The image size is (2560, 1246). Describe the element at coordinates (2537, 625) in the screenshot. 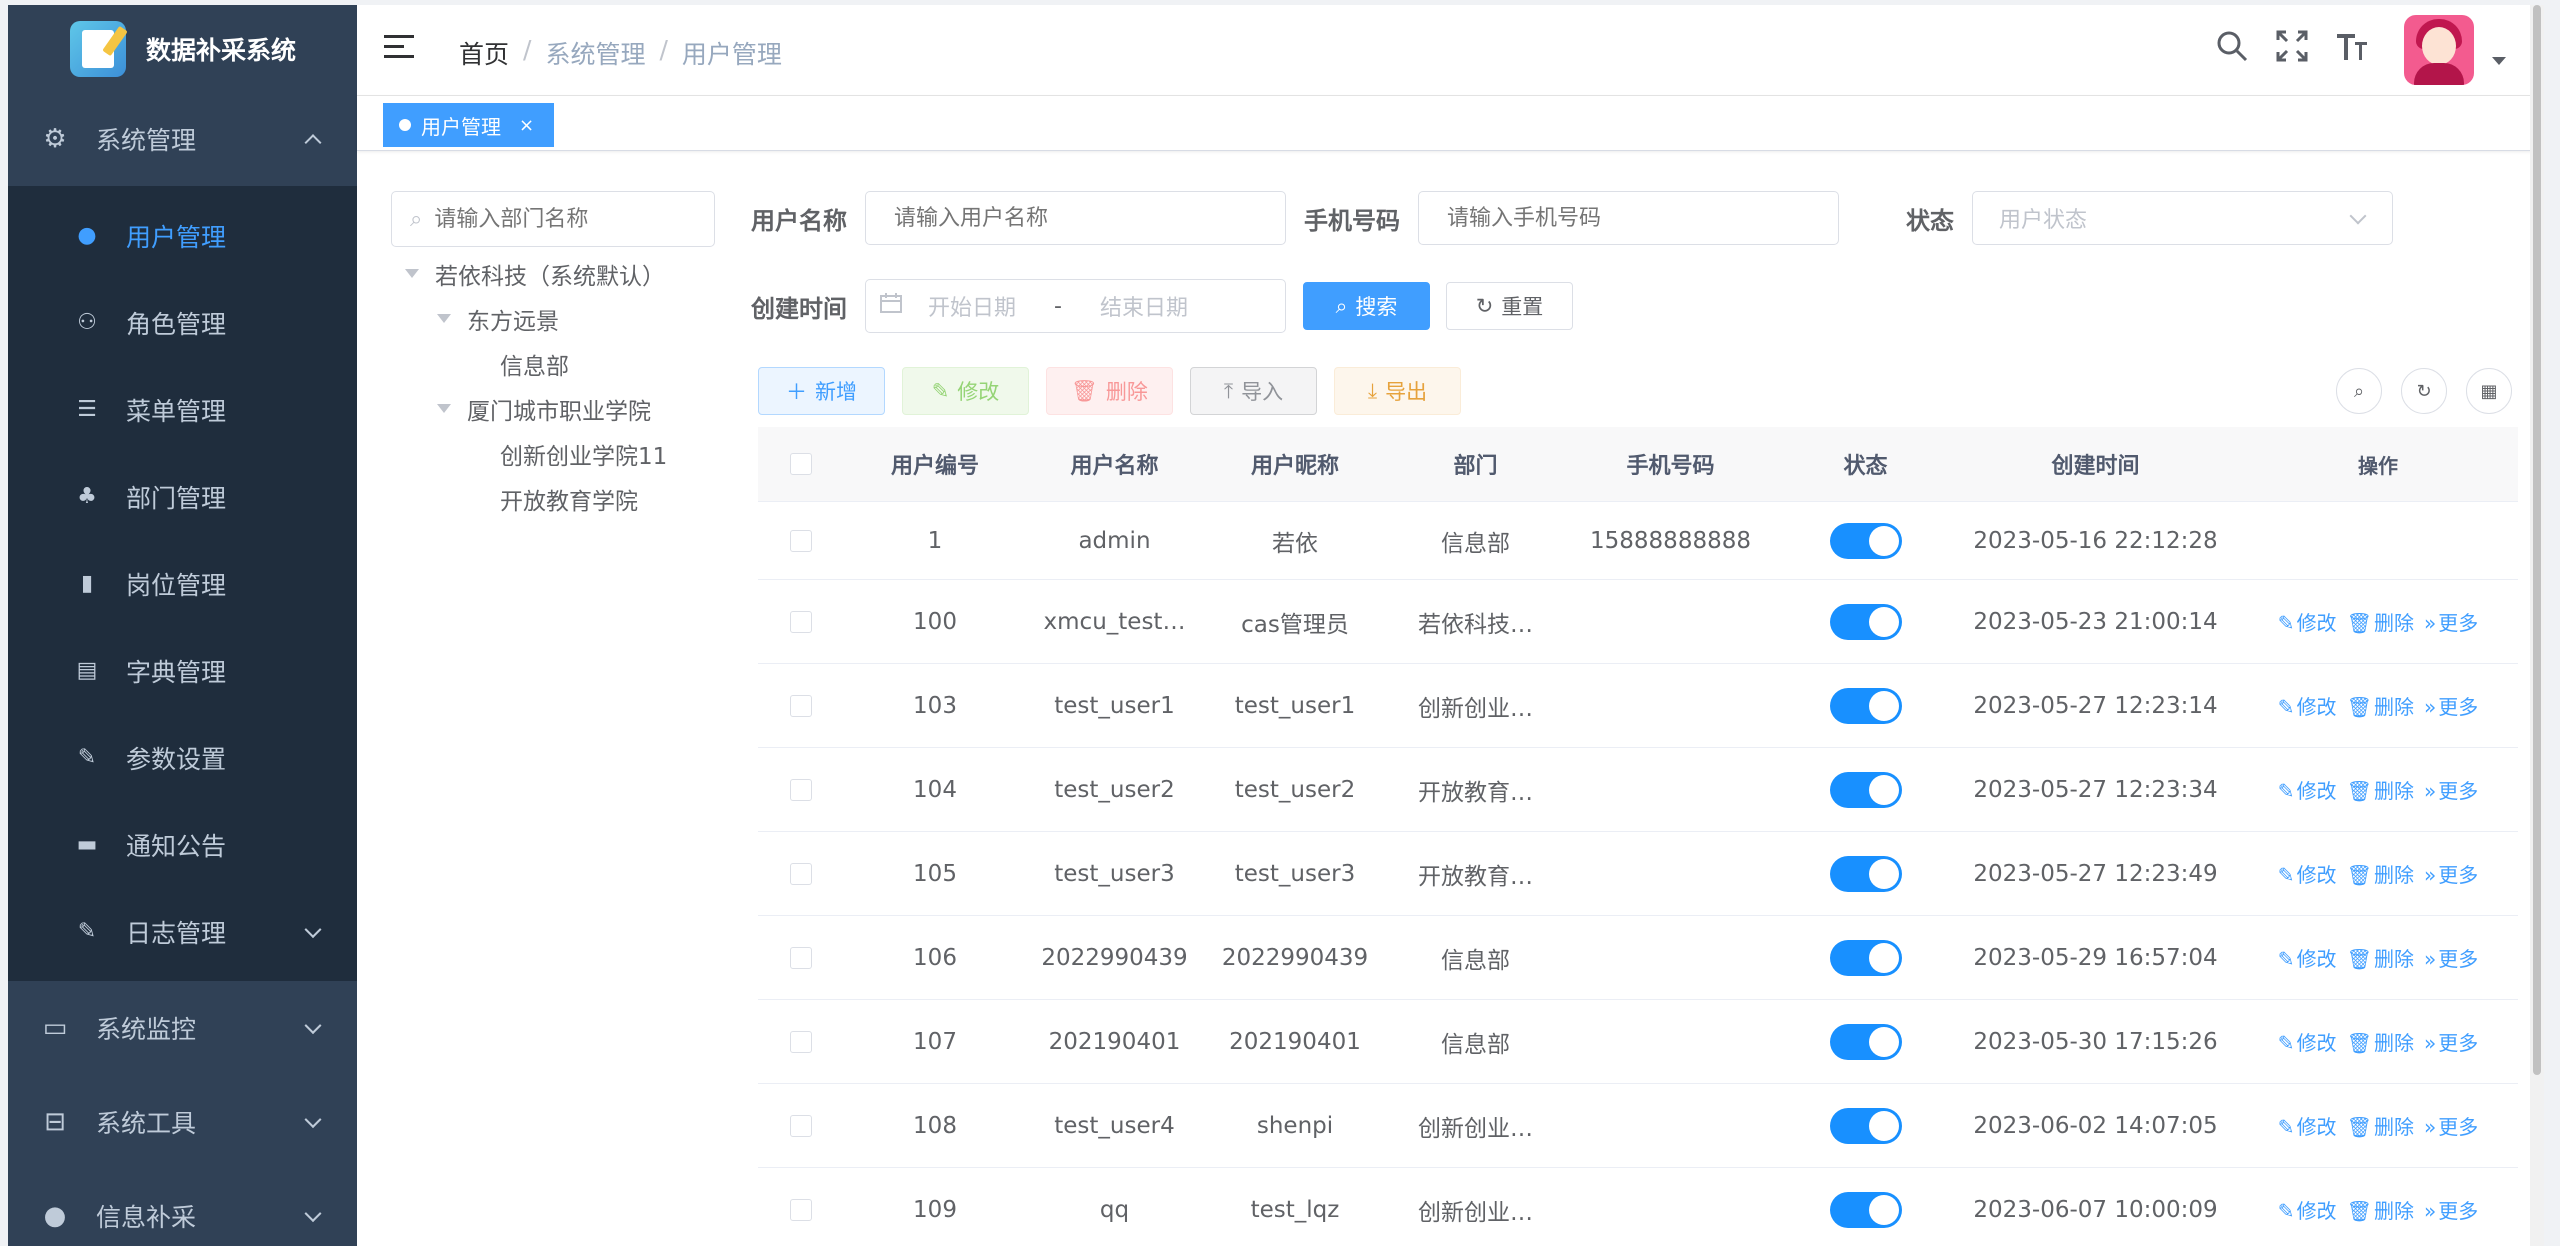

I see `scrollbar` at that location.